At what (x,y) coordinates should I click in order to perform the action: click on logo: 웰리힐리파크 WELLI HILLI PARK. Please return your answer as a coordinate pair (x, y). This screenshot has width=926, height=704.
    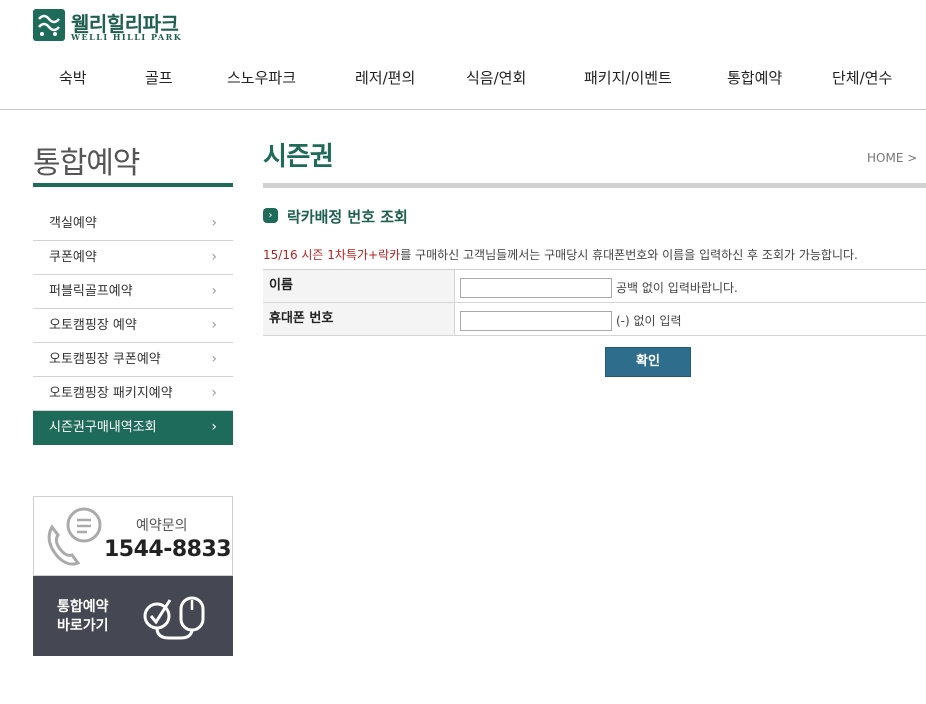
    Looking at the image, I should click on (108, 26).